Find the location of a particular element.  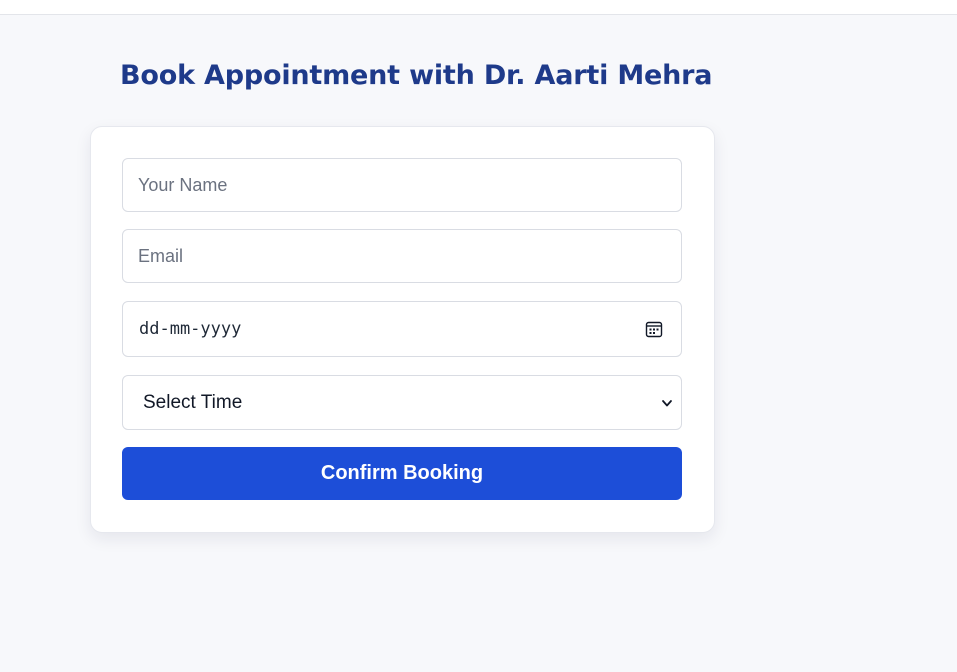

name-input is located at coordinates (402, 185).